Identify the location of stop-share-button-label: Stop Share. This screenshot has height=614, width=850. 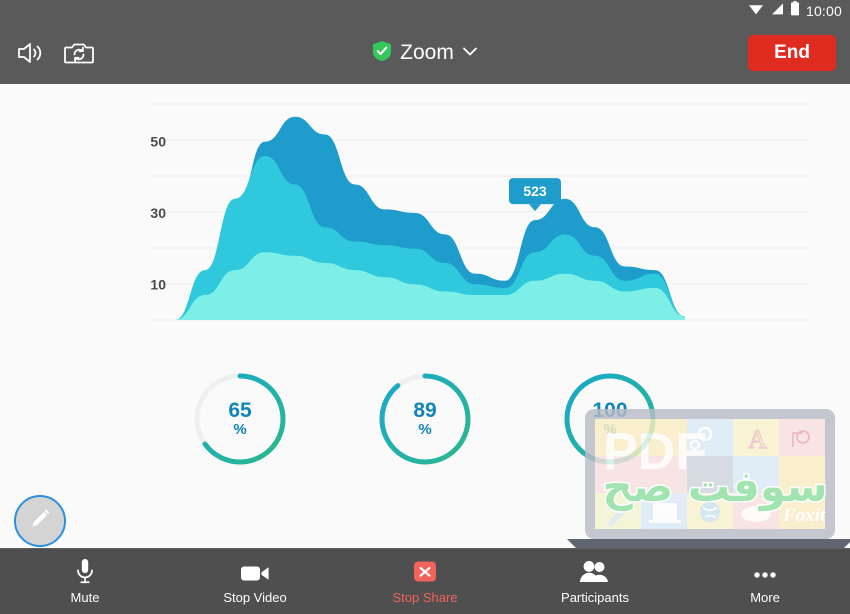
(425, 597).